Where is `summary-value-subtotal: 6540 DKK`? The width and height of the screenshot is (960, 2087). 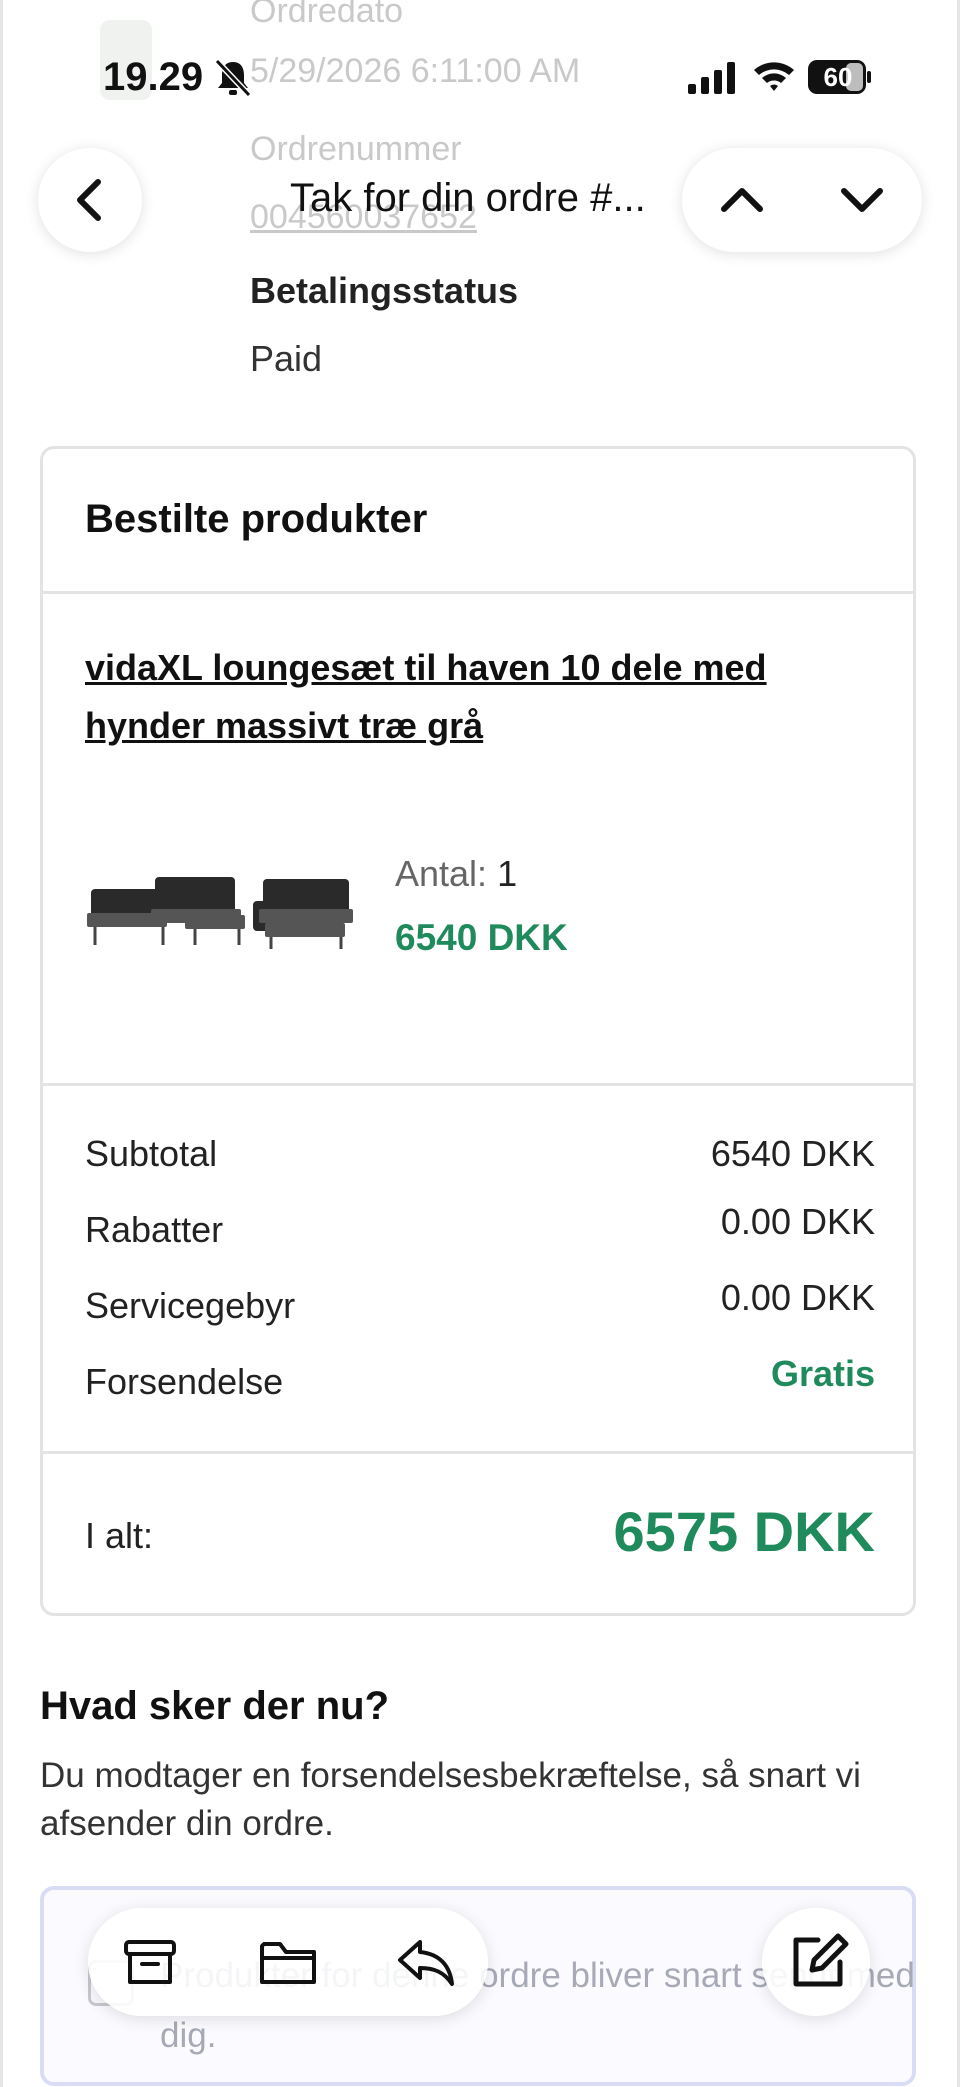
summary-value-subtotal: 6540 DKK is located at coordinates (792, 1153).